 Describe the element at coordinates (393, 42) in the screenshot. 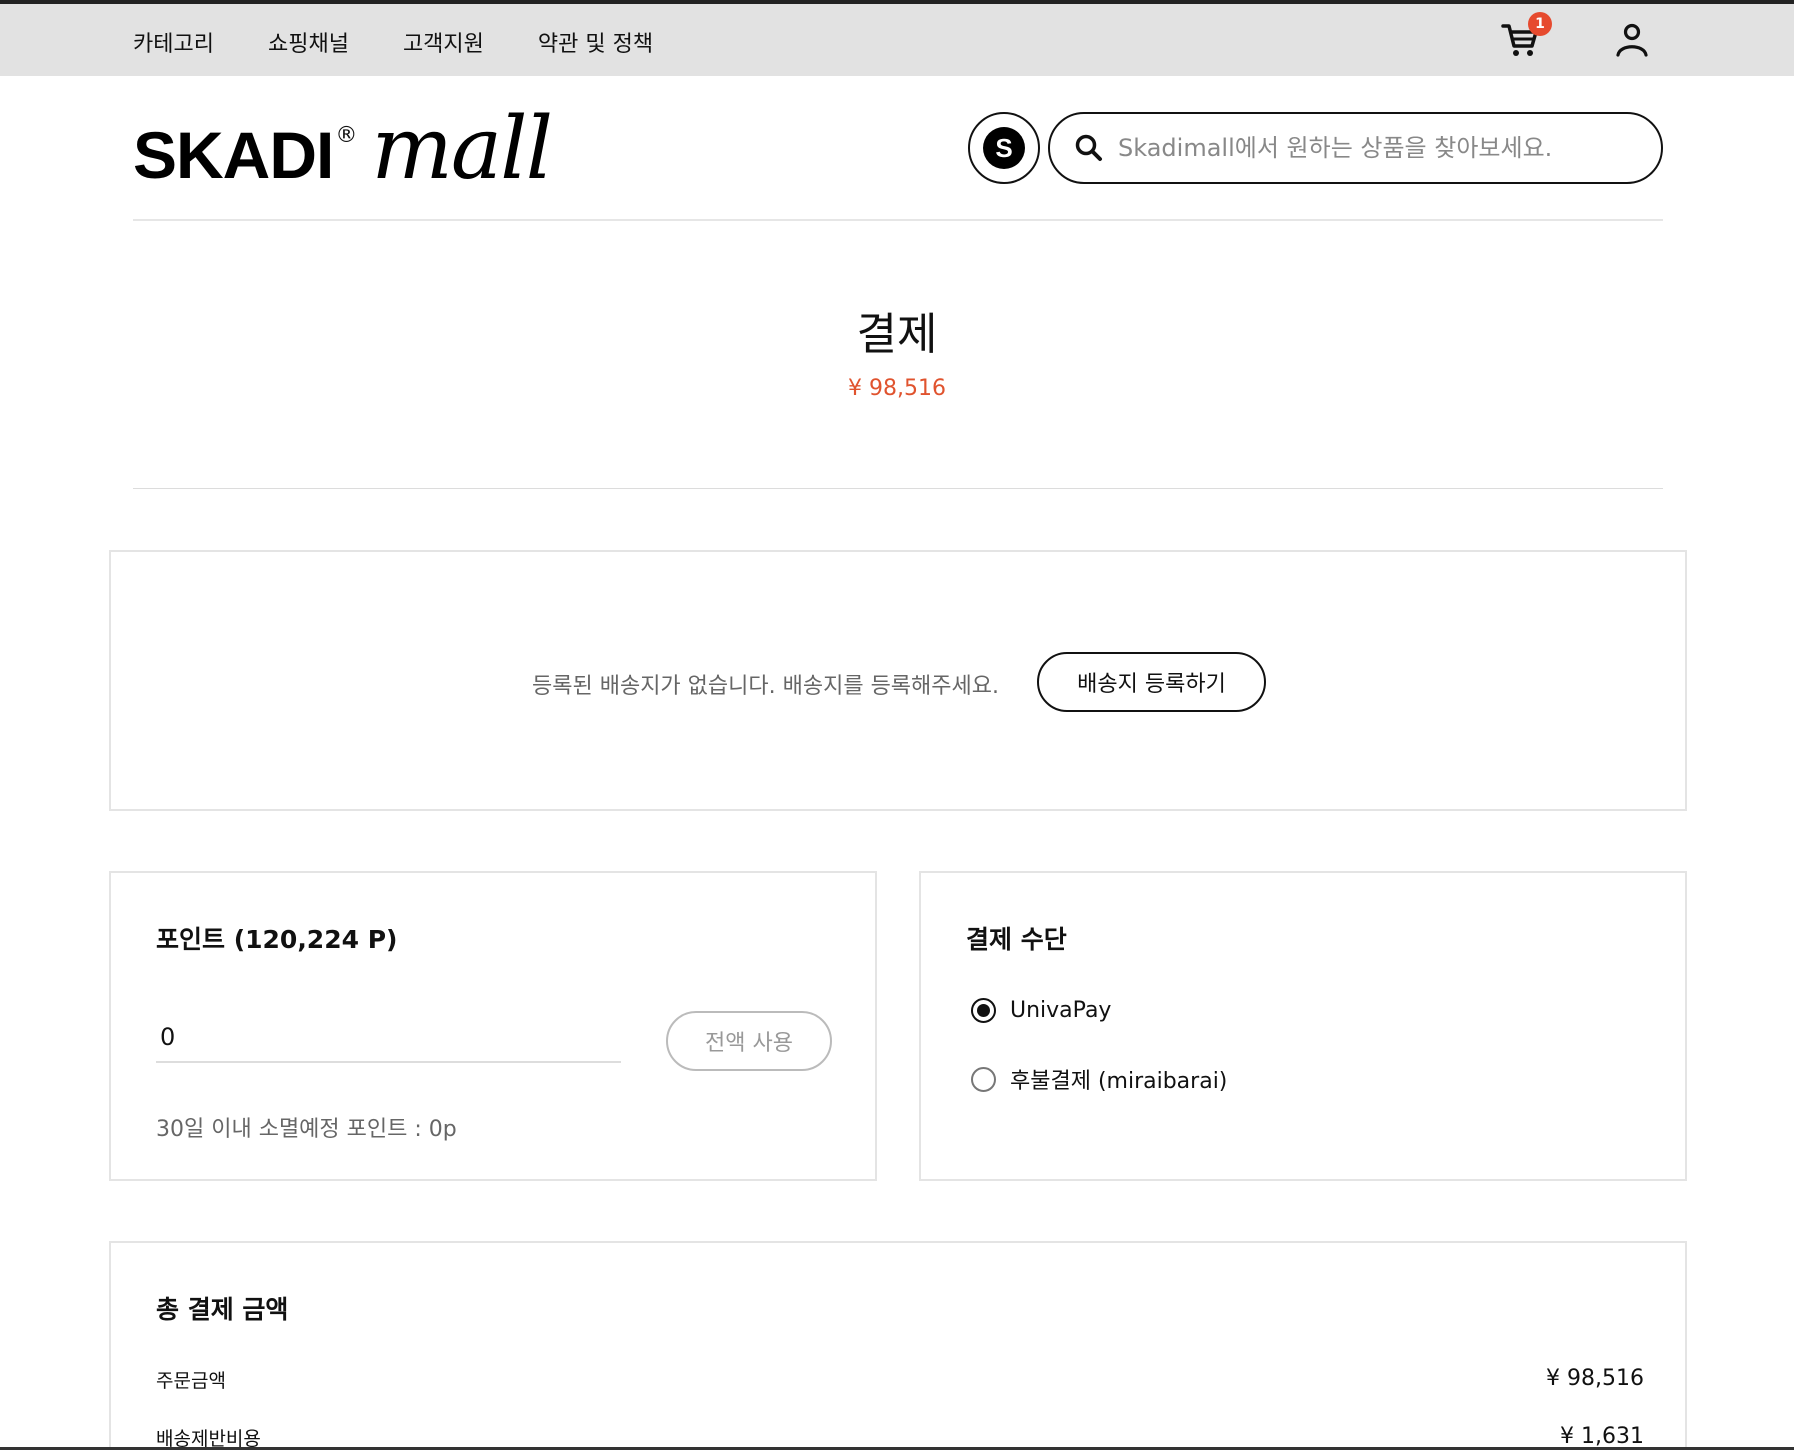

I see `top-nav: 카테고리 쇼핑채널 고객지원 약관 및 정책` at that location.